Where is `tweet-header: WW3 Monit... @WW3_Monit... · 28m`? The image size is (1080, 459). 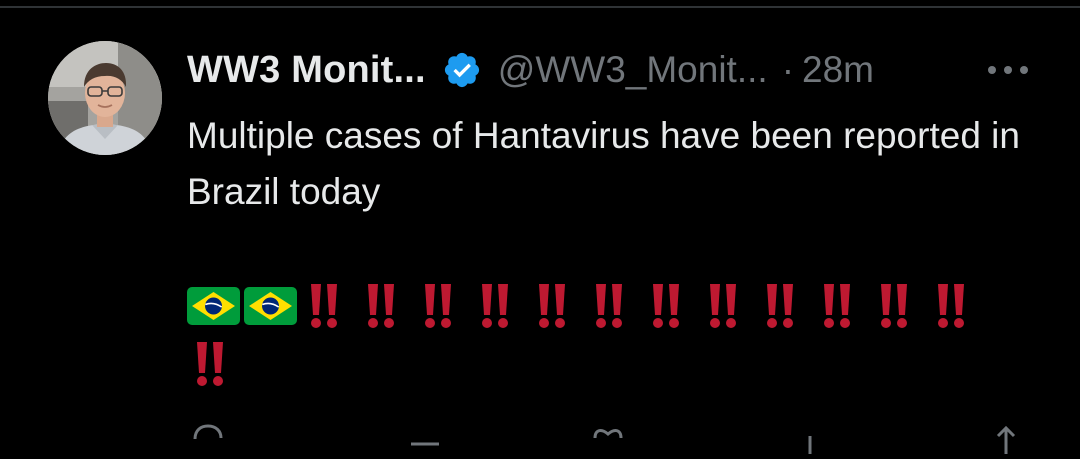
tweet-header: WW3 Monit... @WW3_Monit... · 28m is located at coordinates (530, 70).